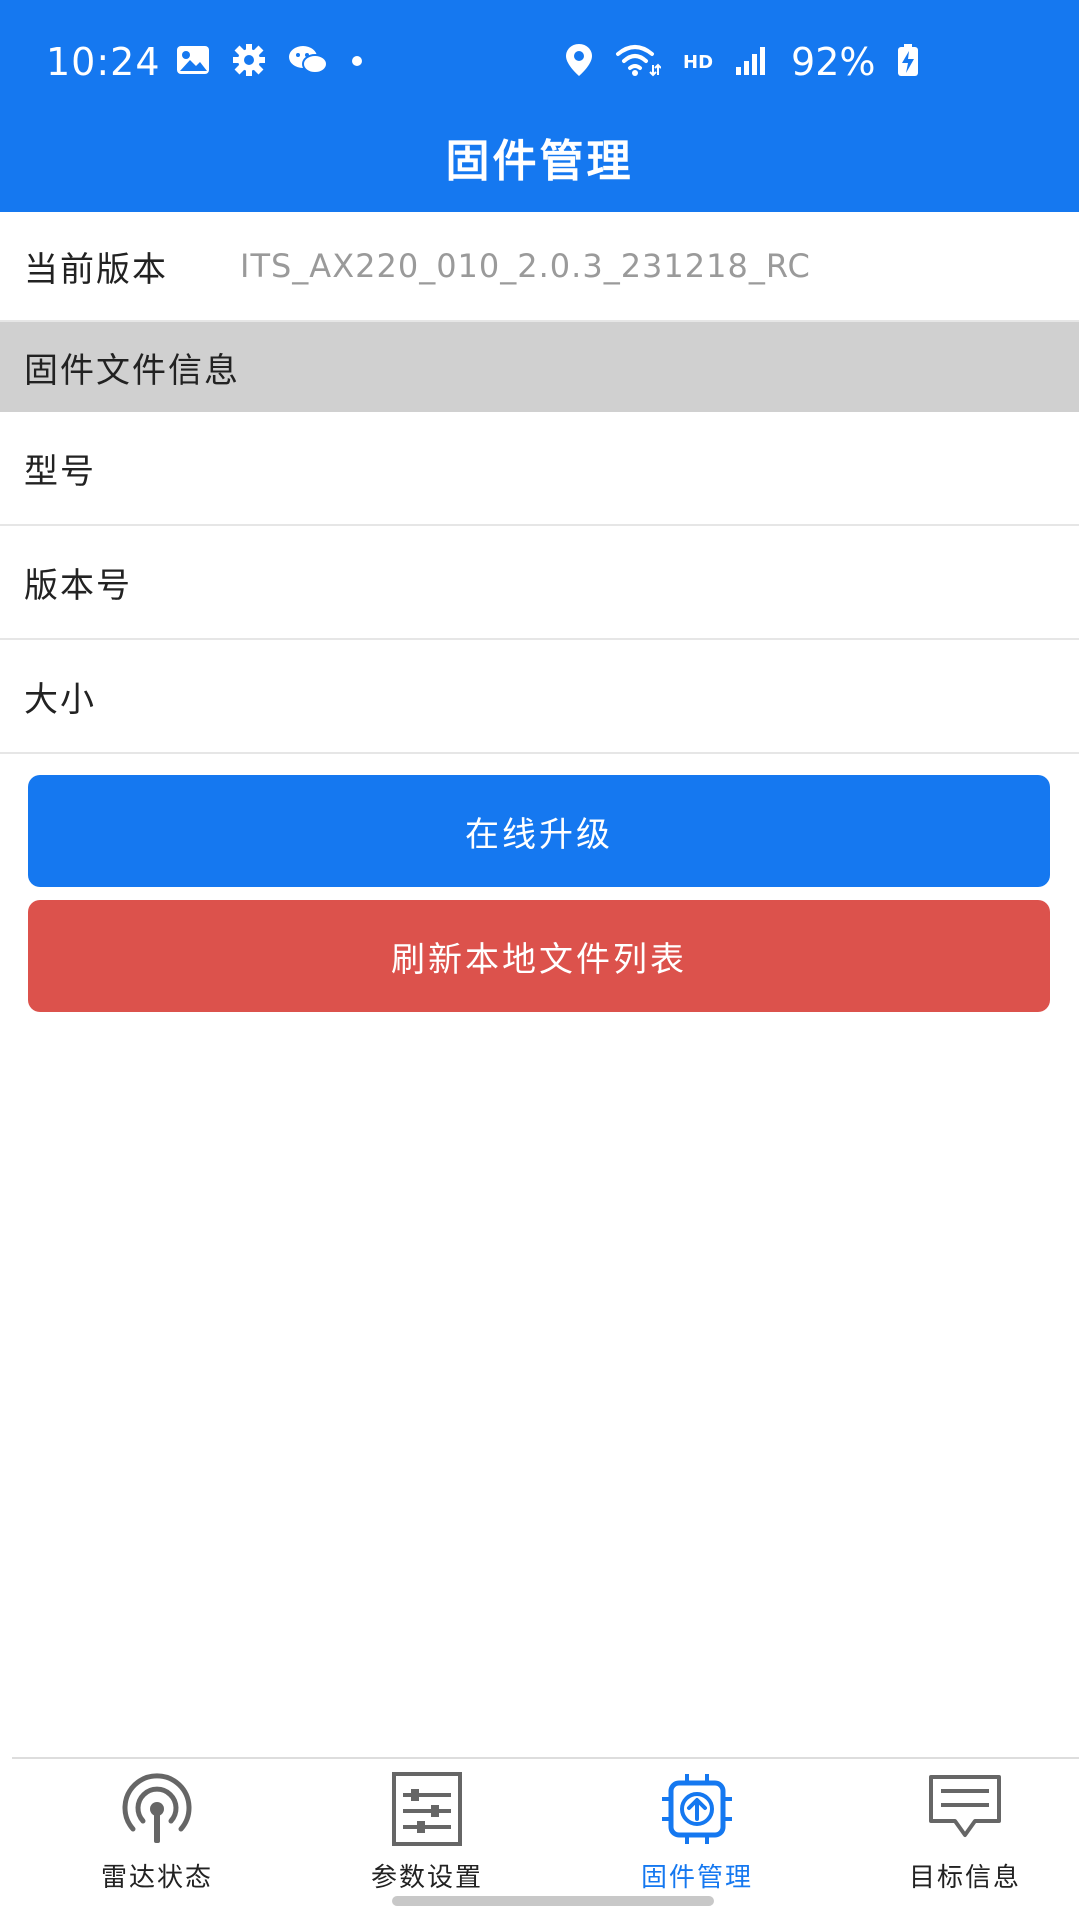 The height and width of the screenshot is (1918, 1079). I want to click on battery-percent: 92%, so click(833, 62).